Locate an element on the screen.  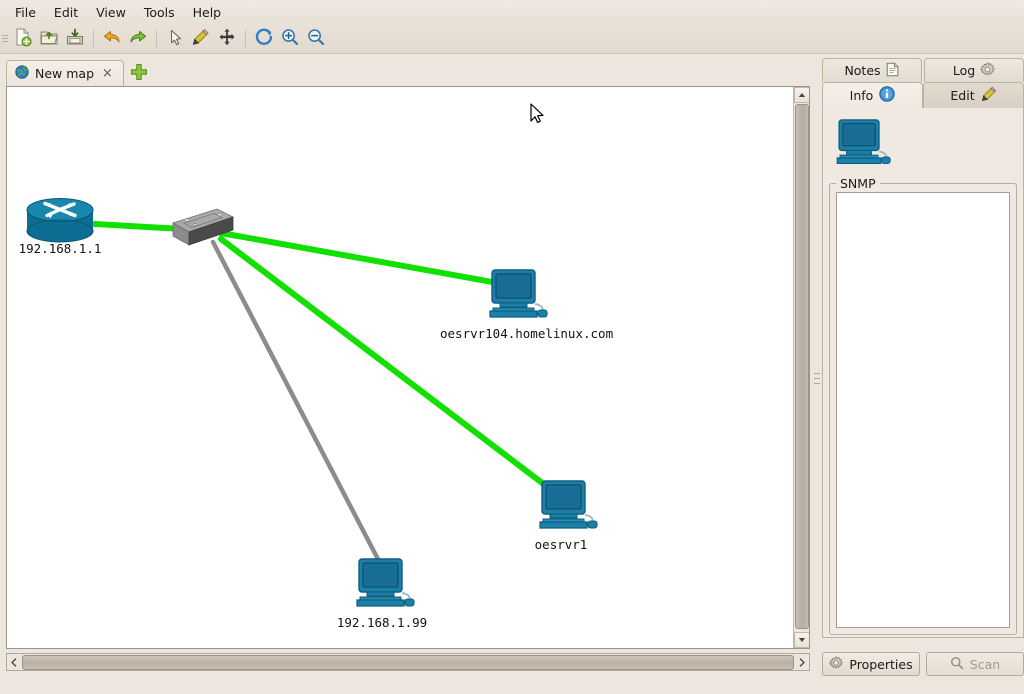
map-tab-label: New map is located at coordinates (65, 73).